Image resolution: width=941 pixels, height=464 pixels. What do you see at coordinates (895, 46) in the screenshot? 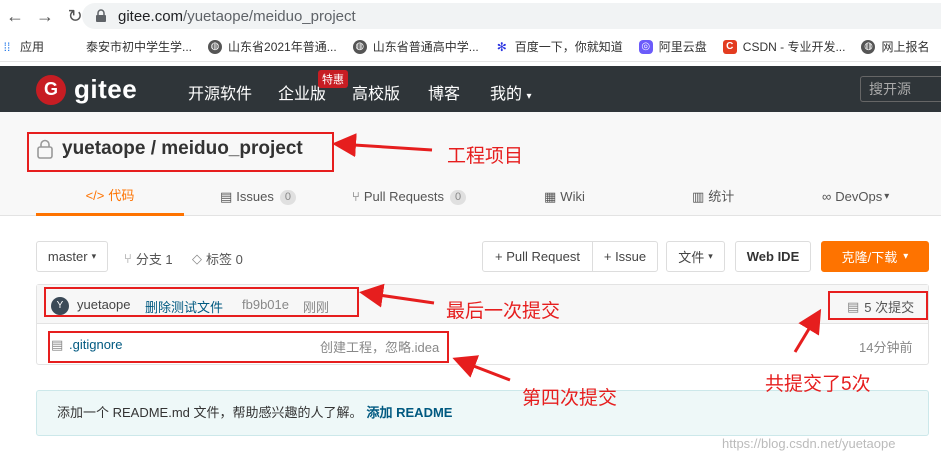
I see `bookmark-item: ◍ 网上报名` at bounding box center [895, 46].